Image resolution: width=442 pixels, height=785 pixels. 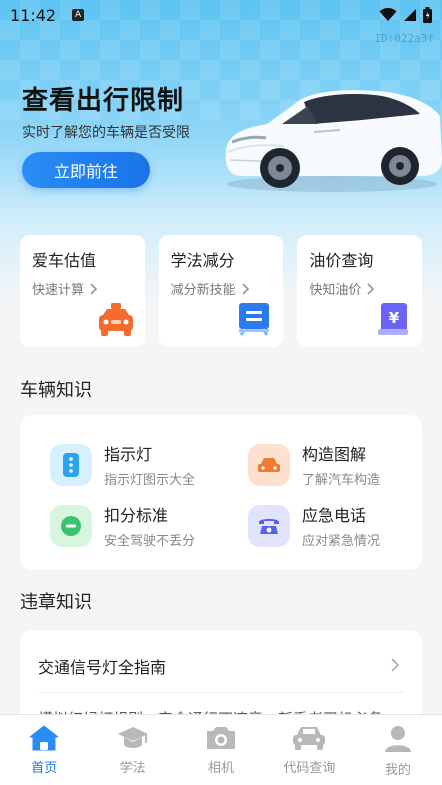 I want to click on knowledge-item-indicator: 指示灯 指示灯图示大全, so click(x=122, y=464).